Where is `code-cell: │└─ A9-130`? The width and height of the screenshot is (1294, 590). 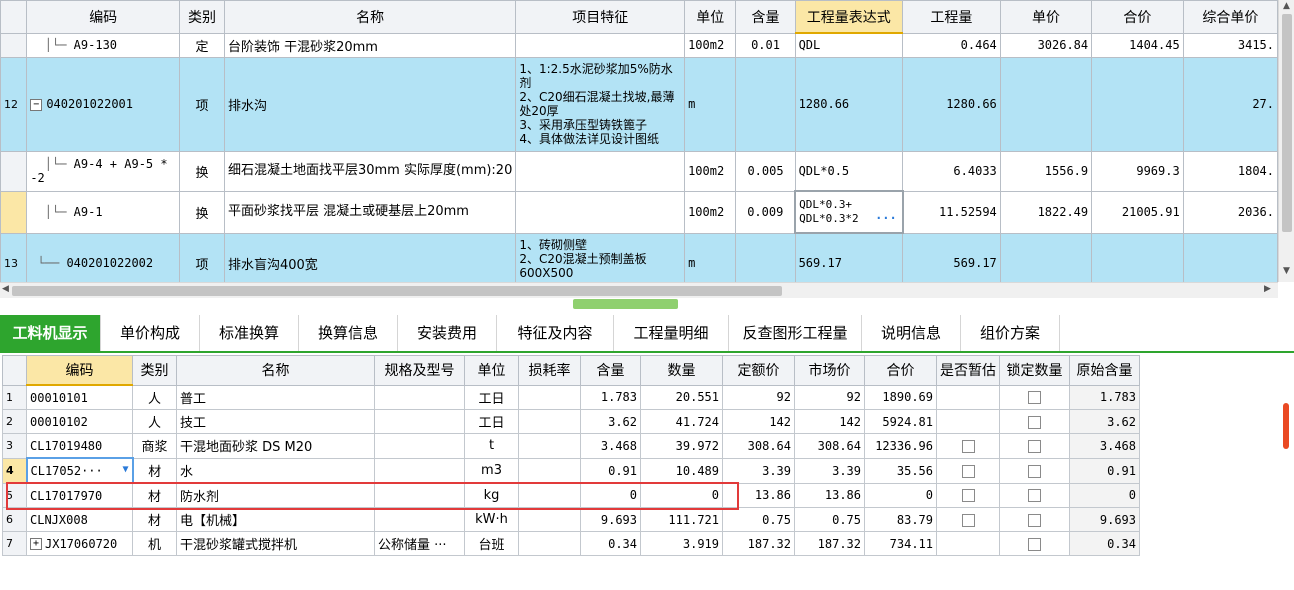 code-cell: │└─ A9-130 is located at coordinates (103, 45).